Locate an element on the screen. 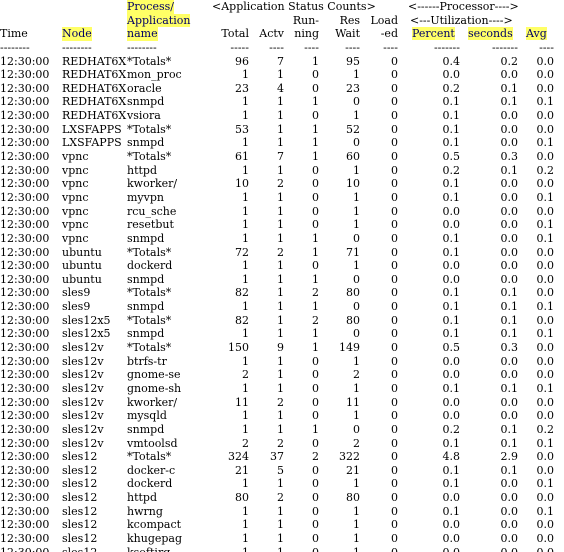 The height and width of the screenshot is (552, 564). table-row: 12:30:00 sles12v snmpd 1 1 1 0 0 0.2 0.1 0.2 is located at coordinates (282, 430).